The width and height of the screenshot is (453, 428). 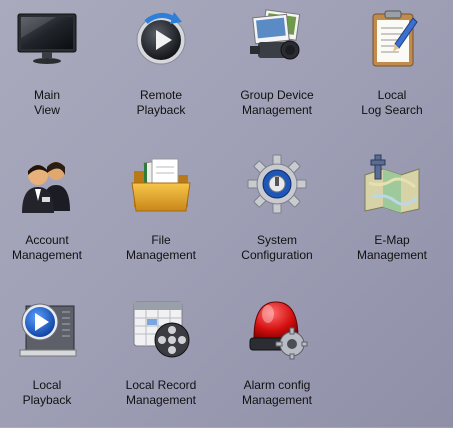 I want to click on tile-group-device-management: Group Device Management, so click(x=277, y=73).